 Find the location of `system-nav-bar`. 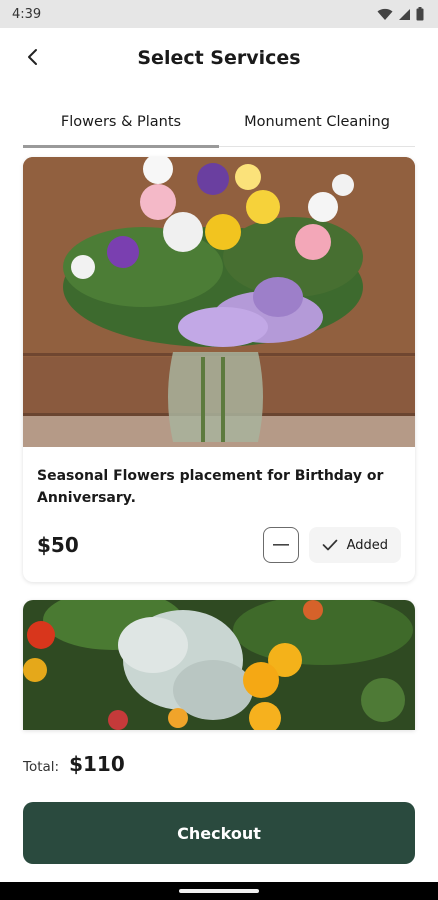

system-nav-bar is located at coordinates (219, 891).